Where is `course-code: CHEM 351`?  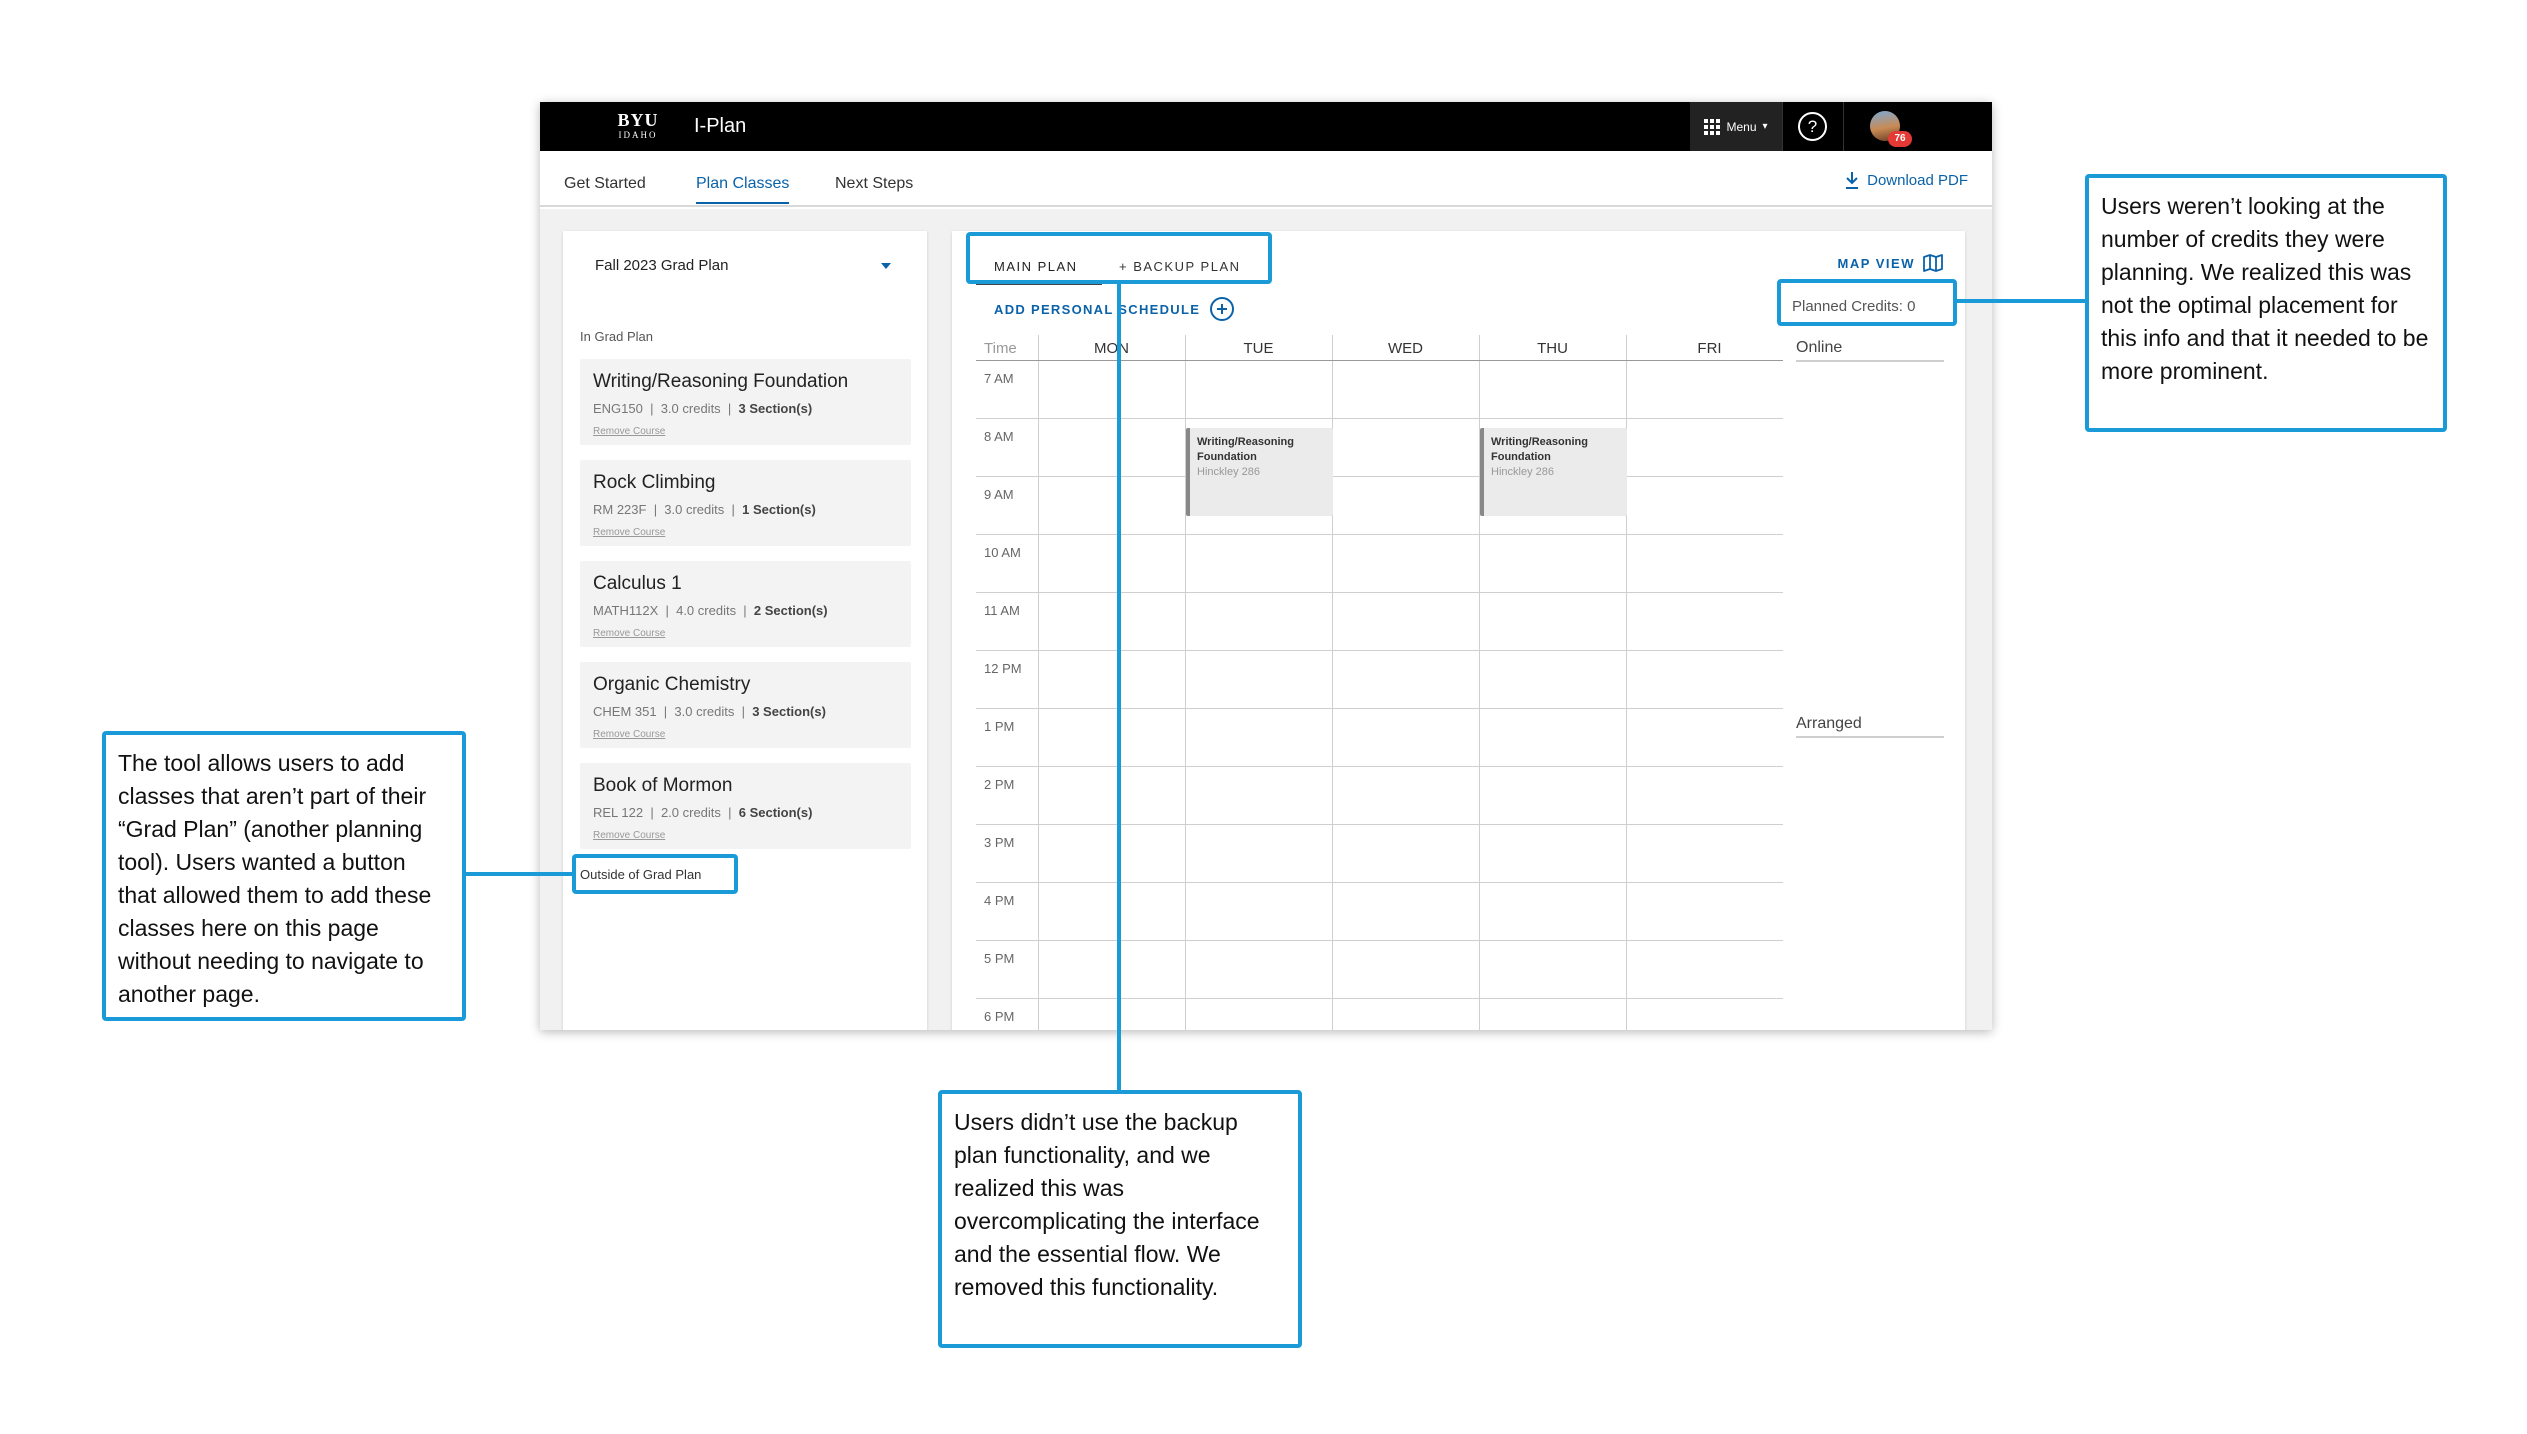
course-code: CHEM 351 is located at coordinates (625, 711).